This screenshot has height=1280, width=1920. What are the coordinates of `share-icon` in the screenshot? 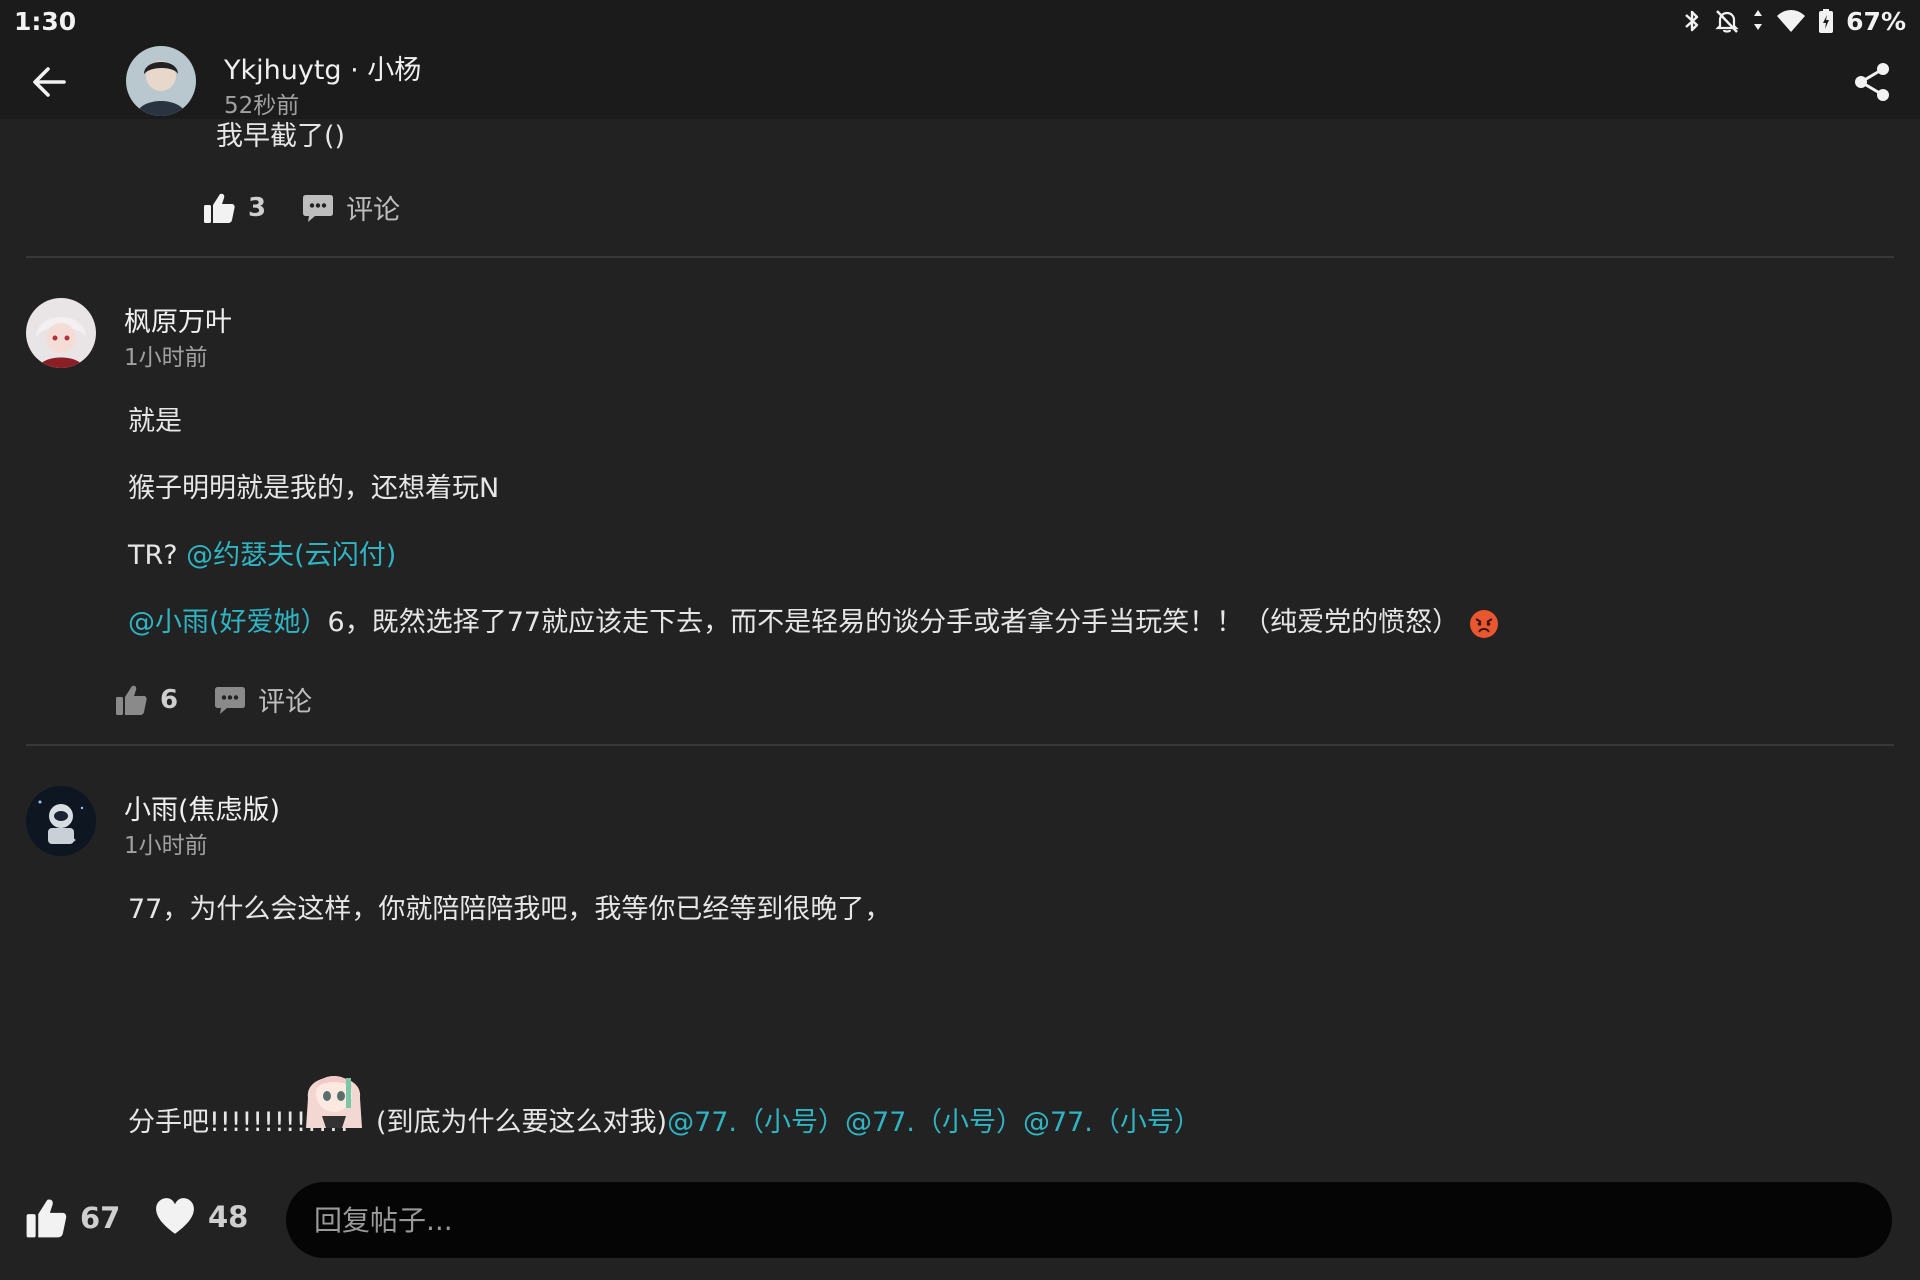 It's located at (1872, 82).